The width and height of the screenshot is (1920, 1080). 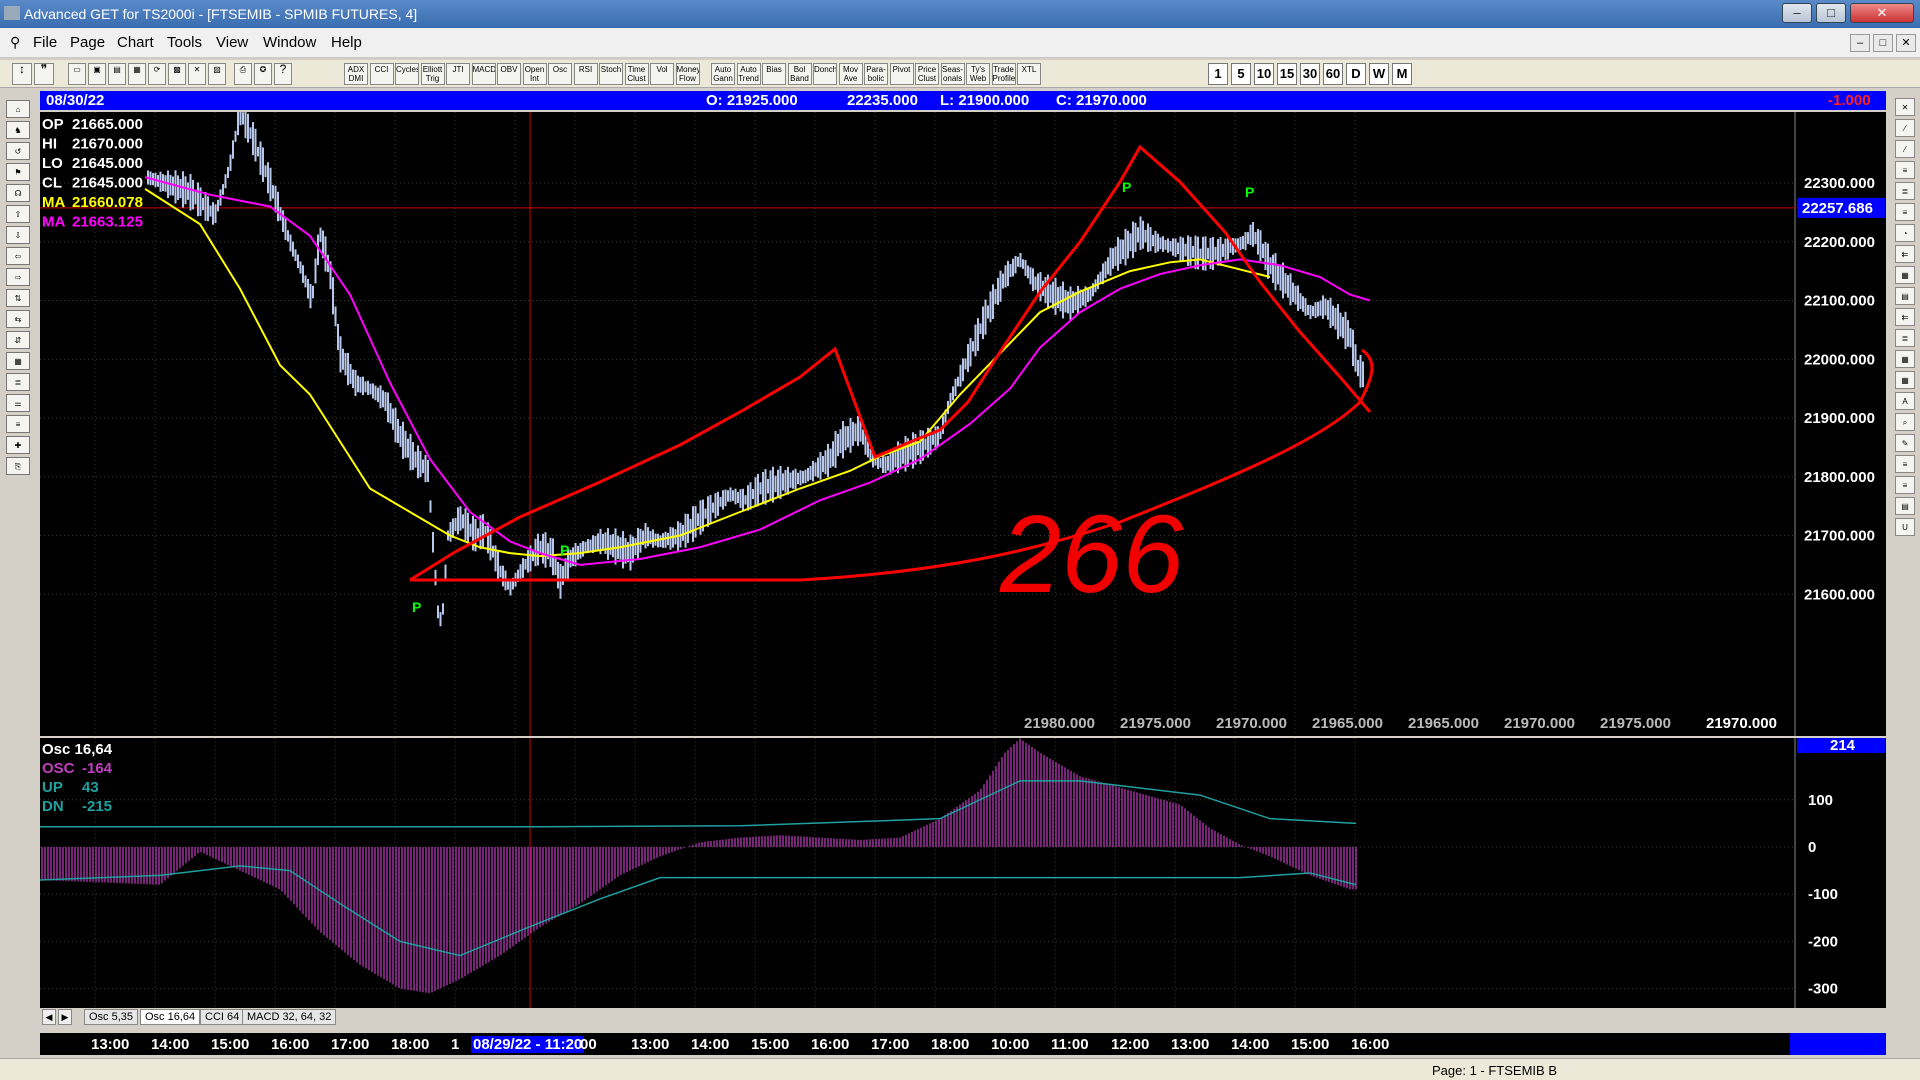 I want to click on left-tool-icon-16: ✚, so click(x=18, y=445).